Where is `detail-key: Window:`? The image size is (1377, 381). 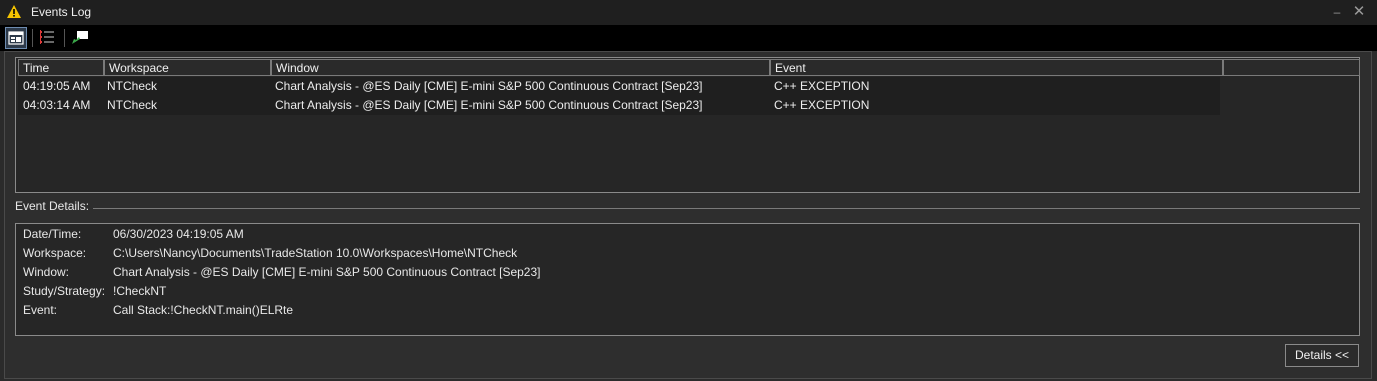 detail-key: Window: is located at coordinates (46, 272).